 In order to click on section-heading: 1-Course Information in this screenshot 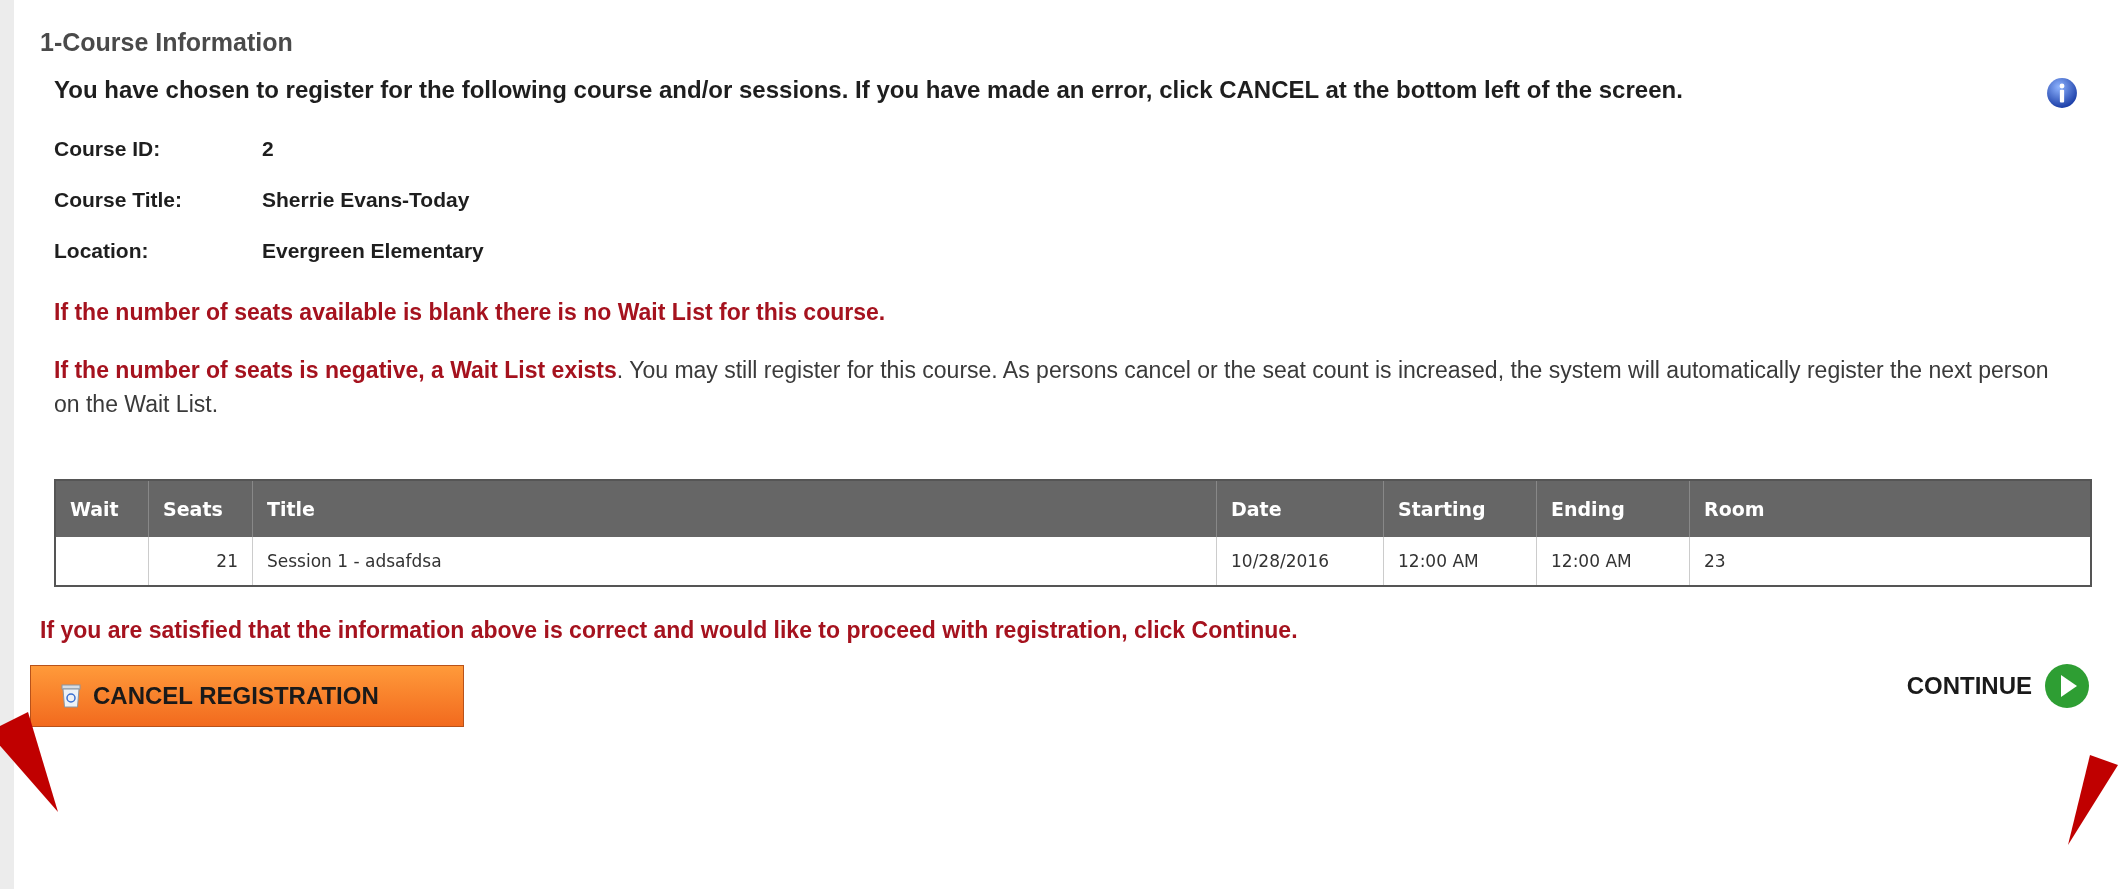, I will do `click(167, 42)`.